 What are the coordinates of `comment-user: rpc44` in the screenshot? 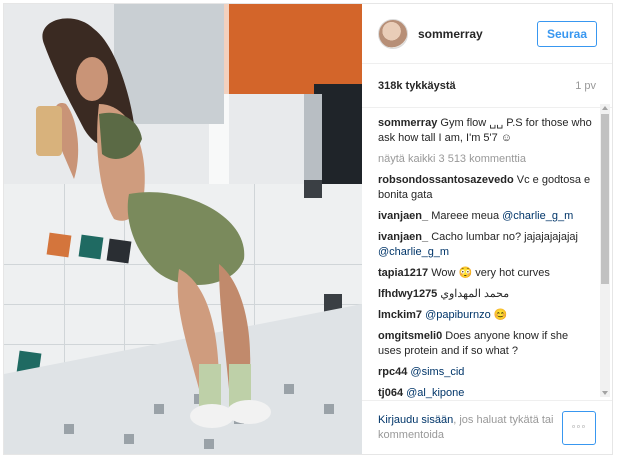 It's located at (392, 372).